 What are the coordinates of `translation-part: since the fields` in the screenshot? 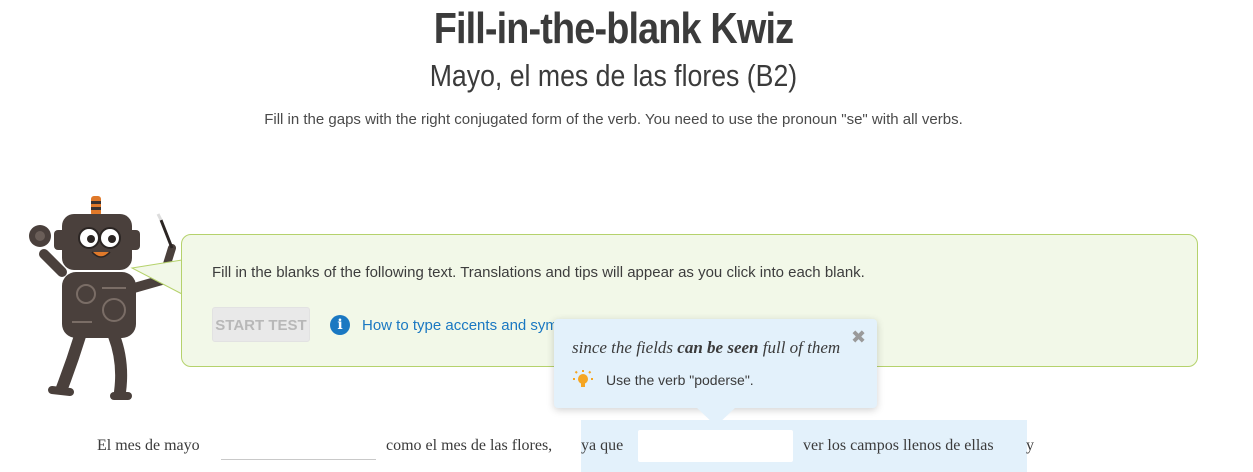 It's located at (623, 347).